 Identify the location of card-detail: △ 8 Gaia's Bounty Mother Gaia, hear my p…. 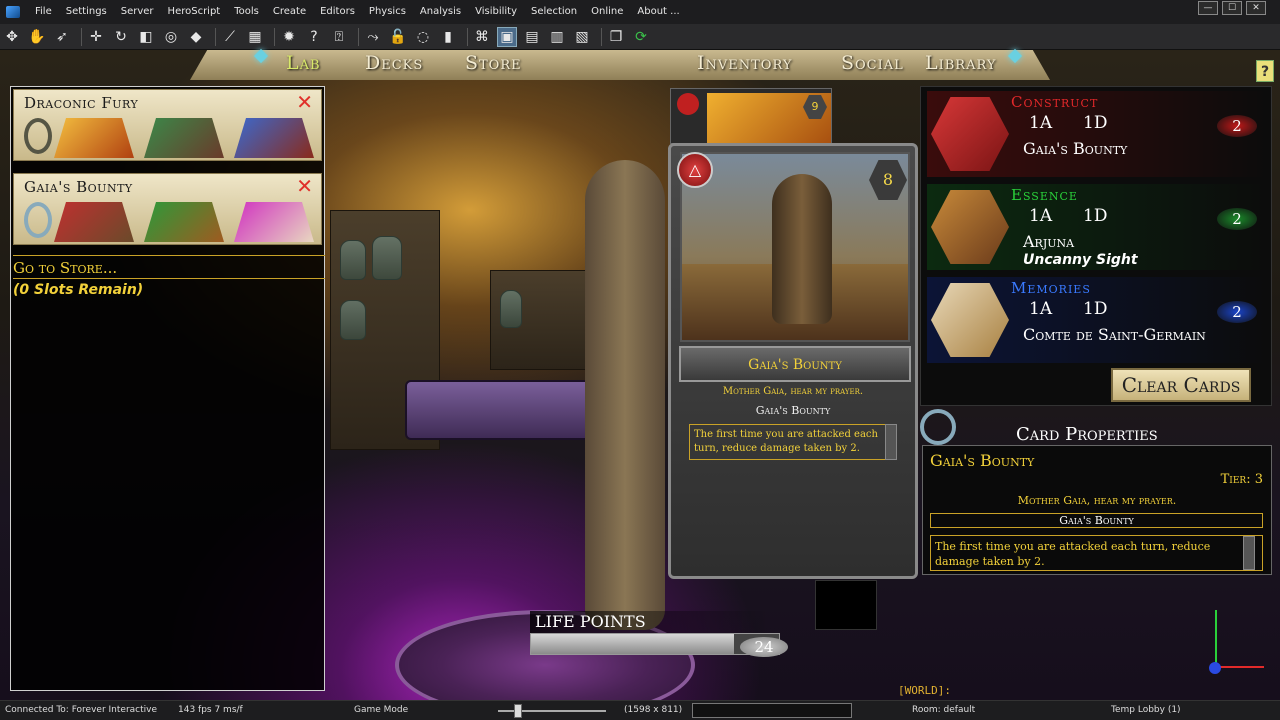
(793, 361).